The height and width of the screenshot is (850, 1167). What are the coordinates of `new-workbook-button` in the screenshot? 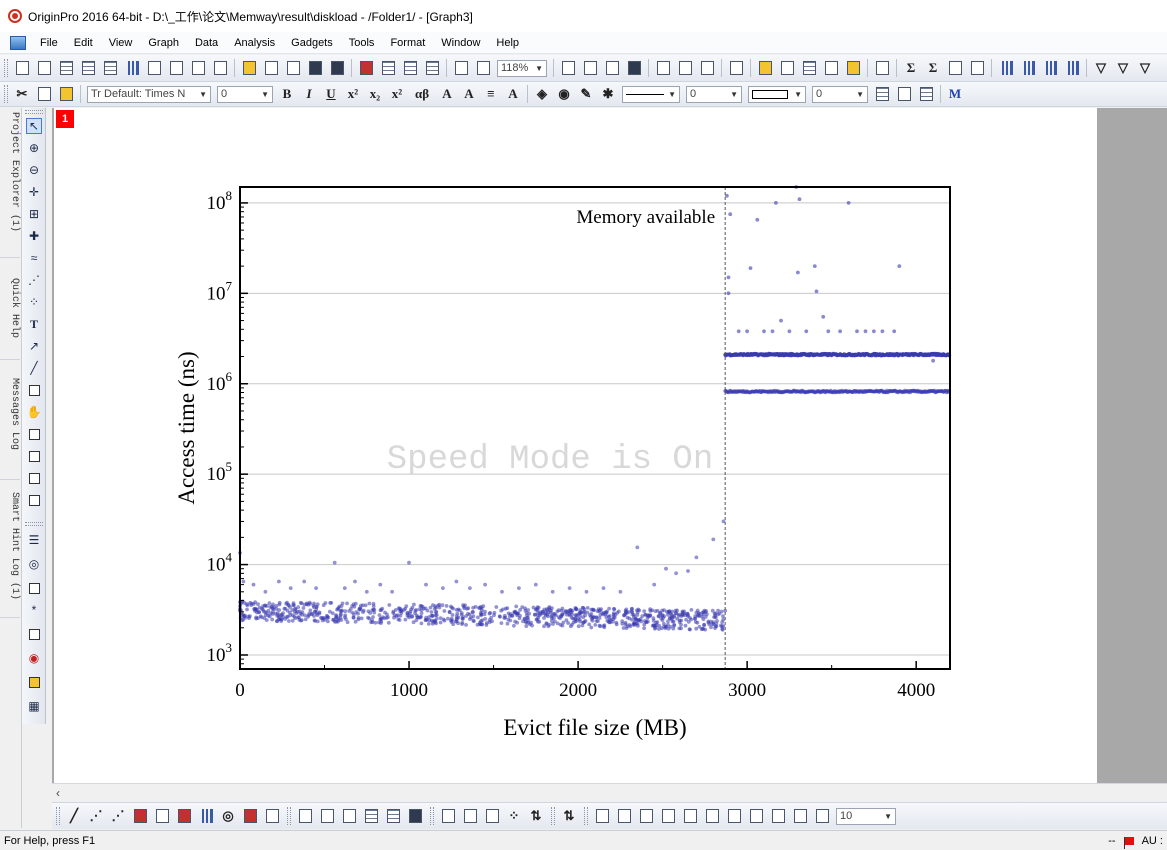 It's located at (66, 68).